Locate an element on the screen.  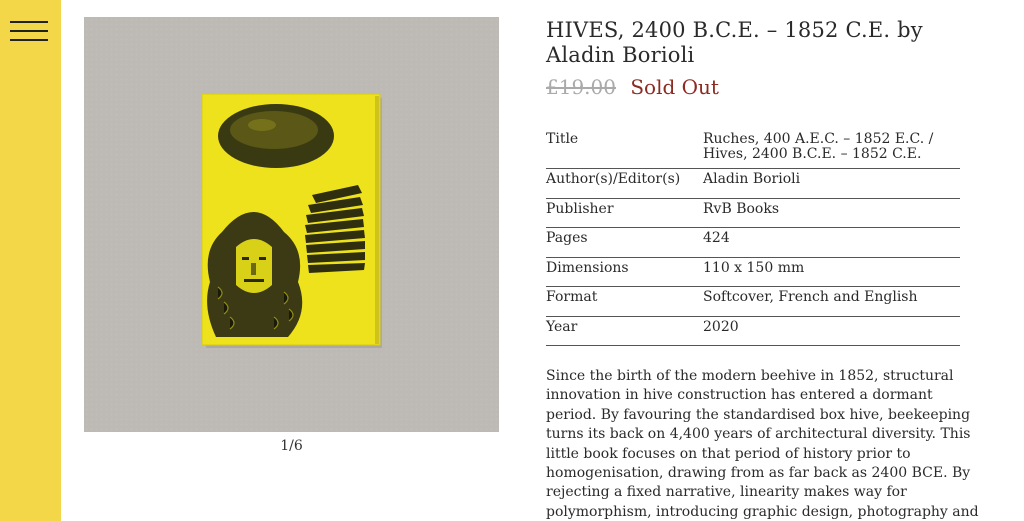
spec-label: Year is located at coordinates (624, 331).